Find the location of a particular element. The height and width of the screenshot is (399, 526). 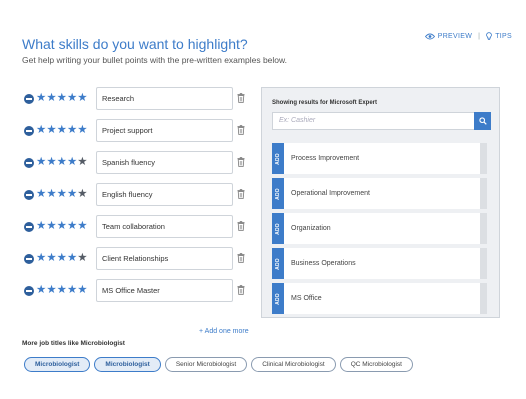

result-label: MS Office is located at coordinates (306, 298).